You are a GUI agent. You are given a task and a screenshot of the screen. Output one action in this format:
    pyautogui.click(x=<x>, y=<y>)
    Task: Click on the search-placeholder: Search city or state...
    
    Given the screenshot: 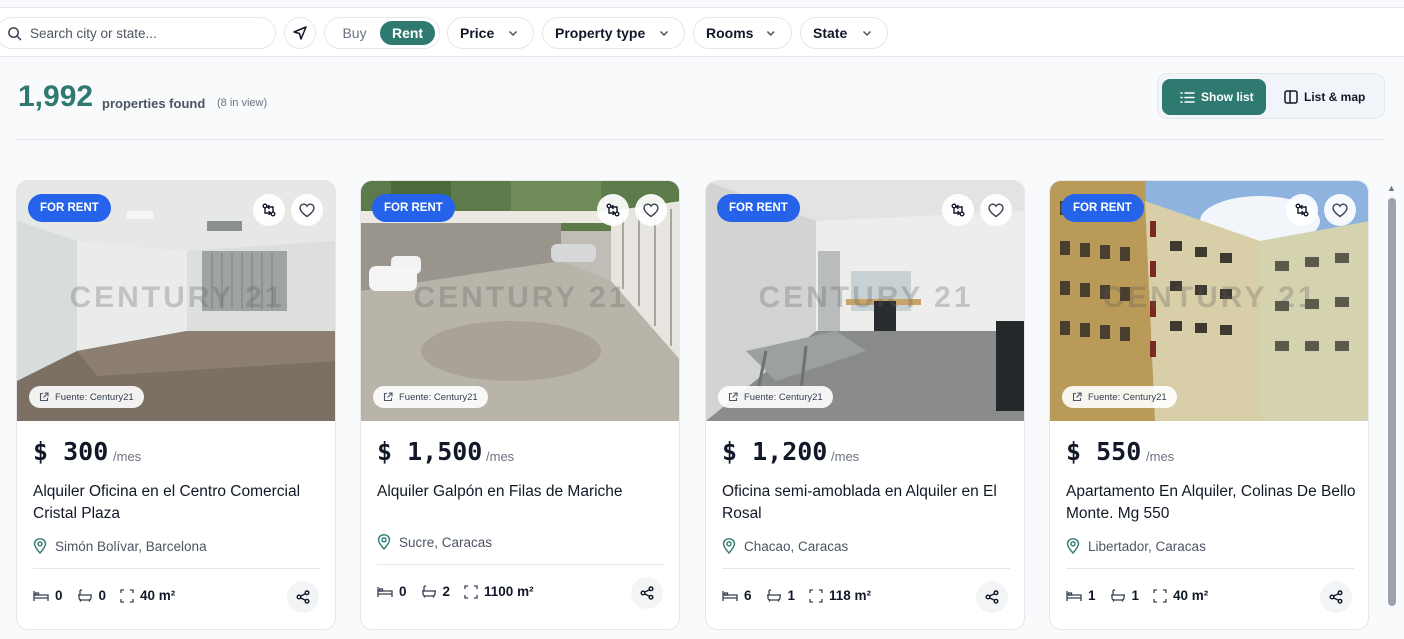 What is the action you would take?
    pyautogui.click(x=93, y=33)
    